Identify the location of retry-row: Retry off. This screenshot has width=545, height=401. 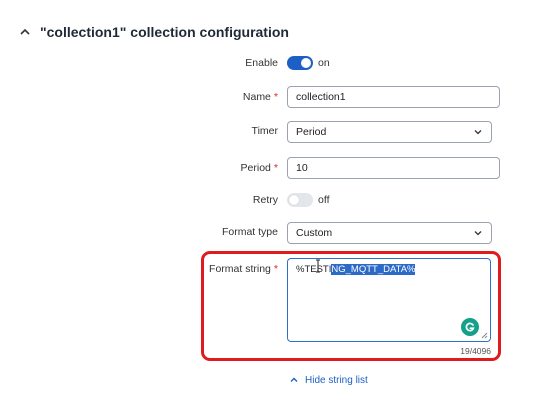
(272, 200).